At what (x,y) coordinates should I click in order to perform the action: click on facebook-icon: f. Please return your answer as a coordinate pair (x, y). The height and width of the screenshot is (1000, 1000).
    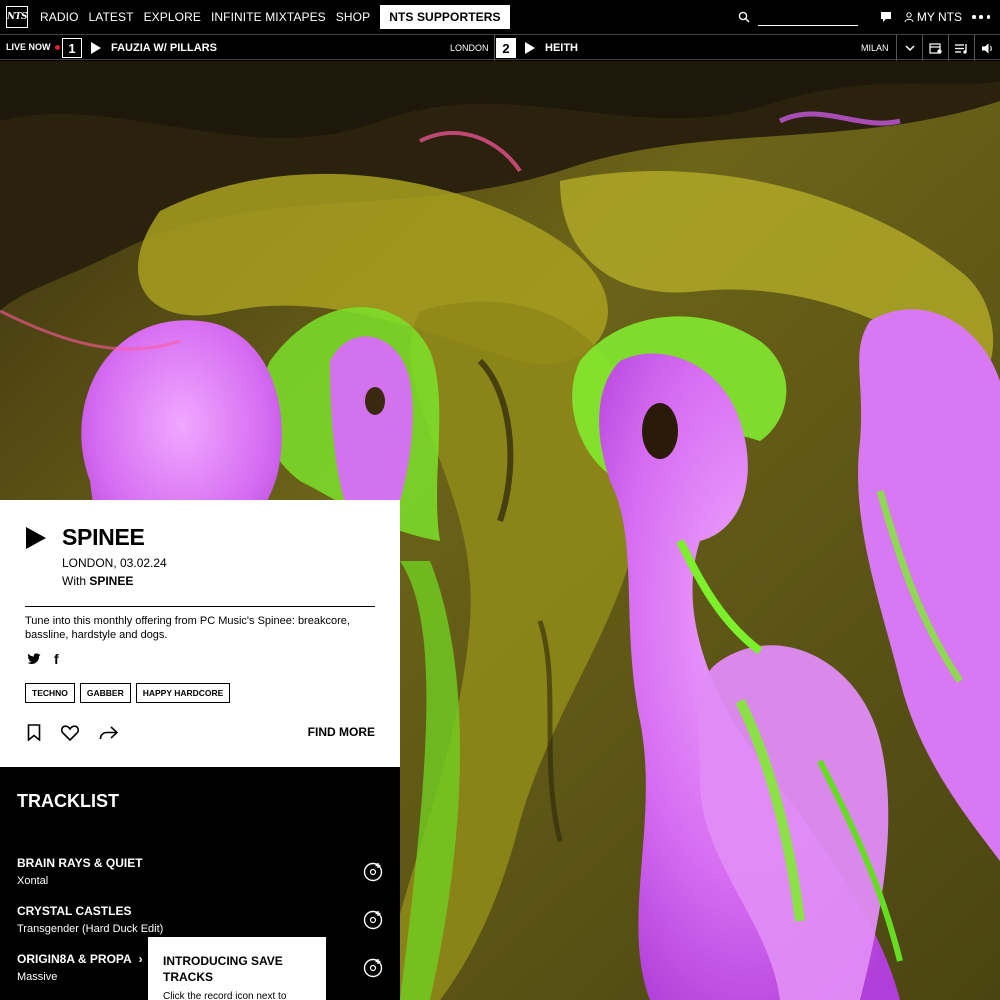
    Looking at the image, I should click on (56, 659).